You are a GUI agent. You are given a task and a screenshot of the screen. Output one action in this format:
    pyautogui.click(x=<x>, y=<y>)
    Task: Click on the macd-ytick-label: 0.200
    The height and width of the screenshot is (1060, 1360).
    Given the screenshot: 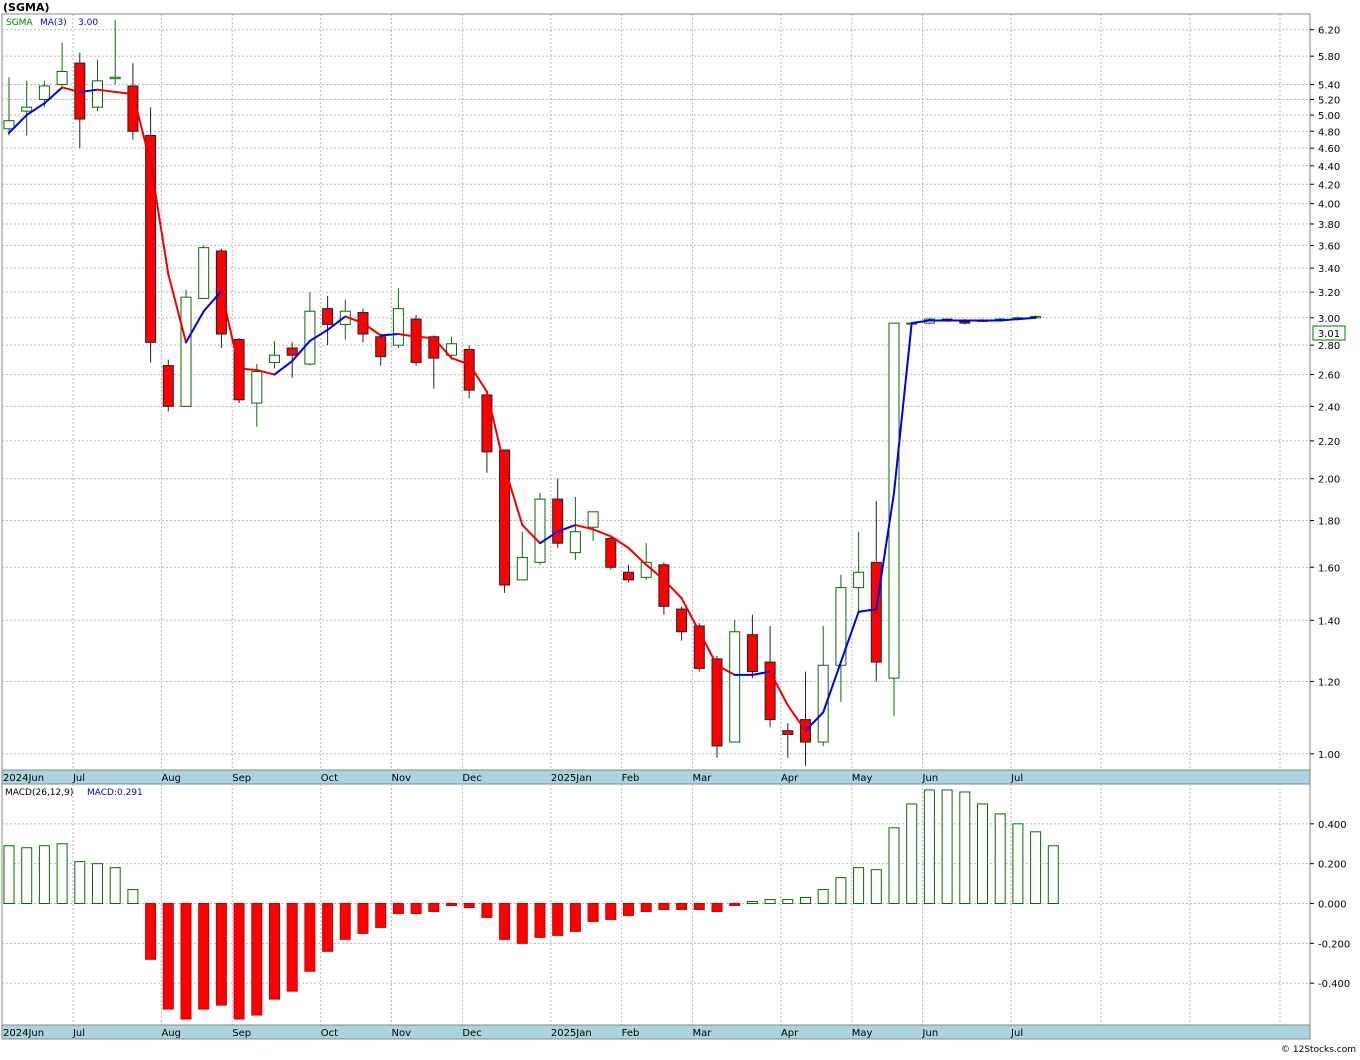 What is the action you would take?
    pyautogui.click(x=1332, y=865)
    